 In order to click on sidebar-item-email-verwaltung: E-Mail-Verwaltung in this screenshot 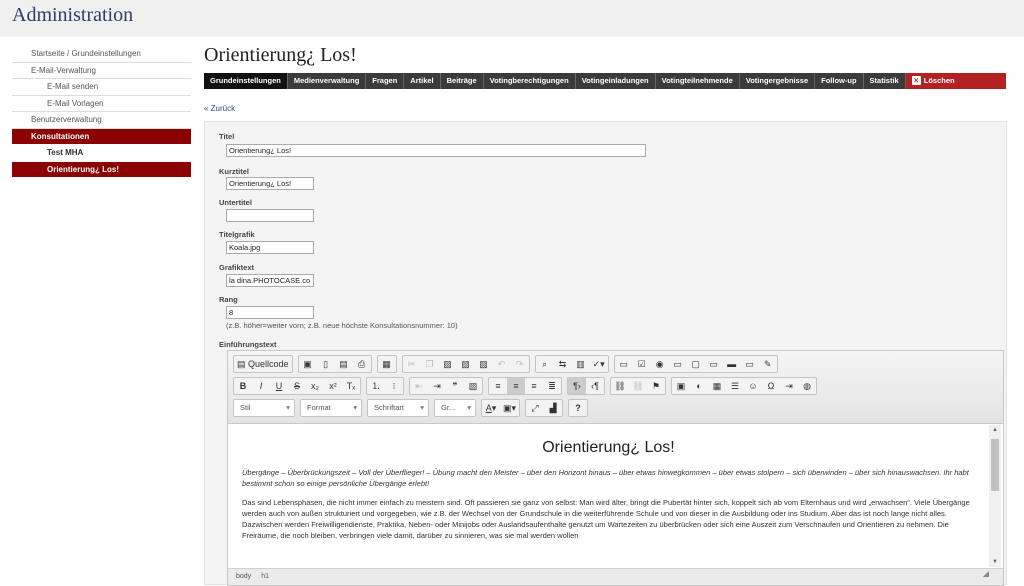, I will do `click(101, 71)`.